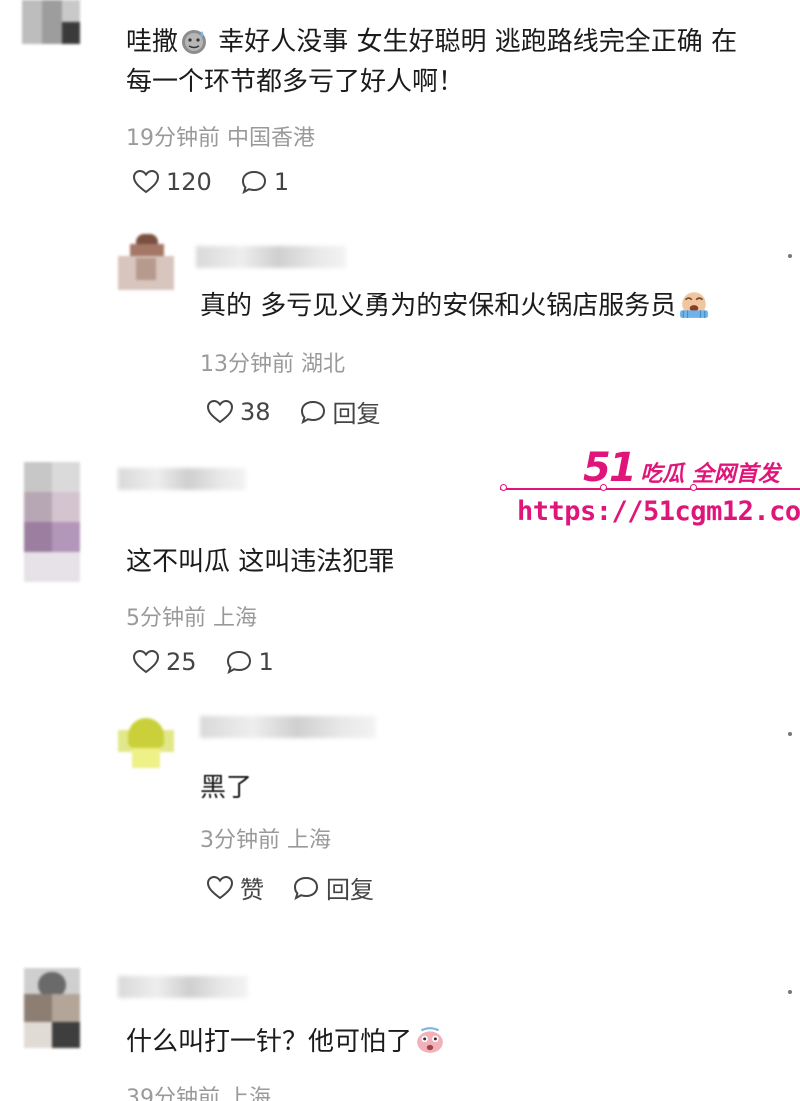  What do you see at coordinates (191, 618) in the screenshot?
I see `comment-meta: 5分钟前 上海` at bounding box center [191, 618].